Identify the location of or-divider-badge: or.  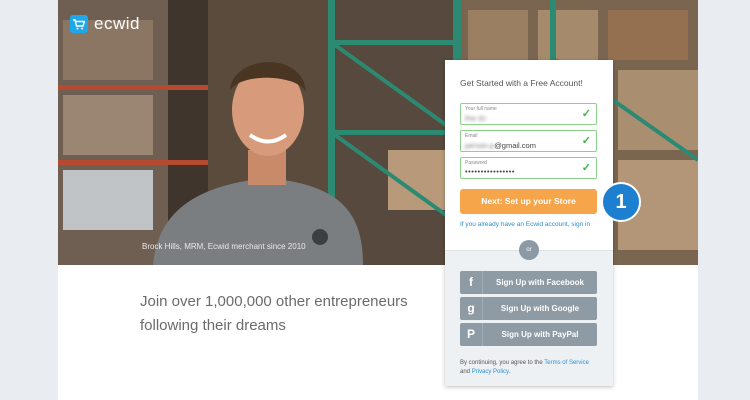
(529, 250).